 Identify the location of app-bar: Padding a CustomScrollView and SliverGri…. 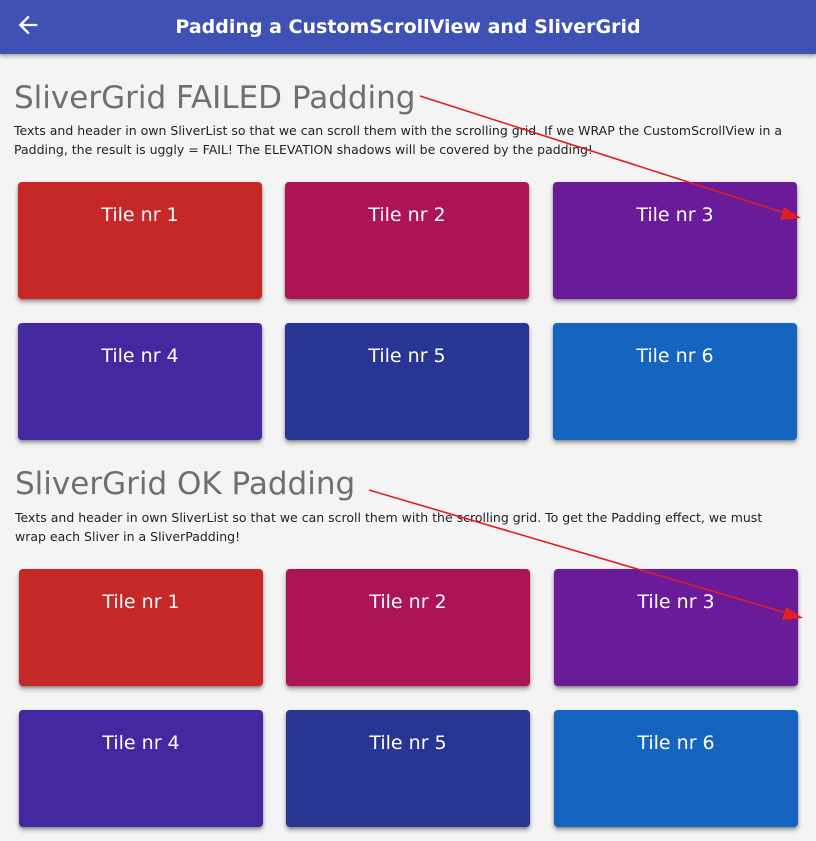
(408, 27).